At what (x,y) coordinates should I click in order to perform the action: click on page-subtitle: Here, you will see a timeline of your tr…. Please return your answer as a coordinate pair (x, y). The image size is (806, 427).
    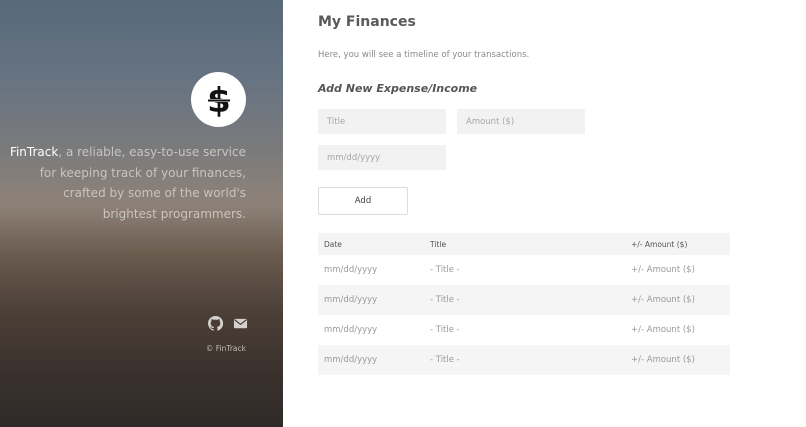
    Looking at the image, I should click on (424, 55).